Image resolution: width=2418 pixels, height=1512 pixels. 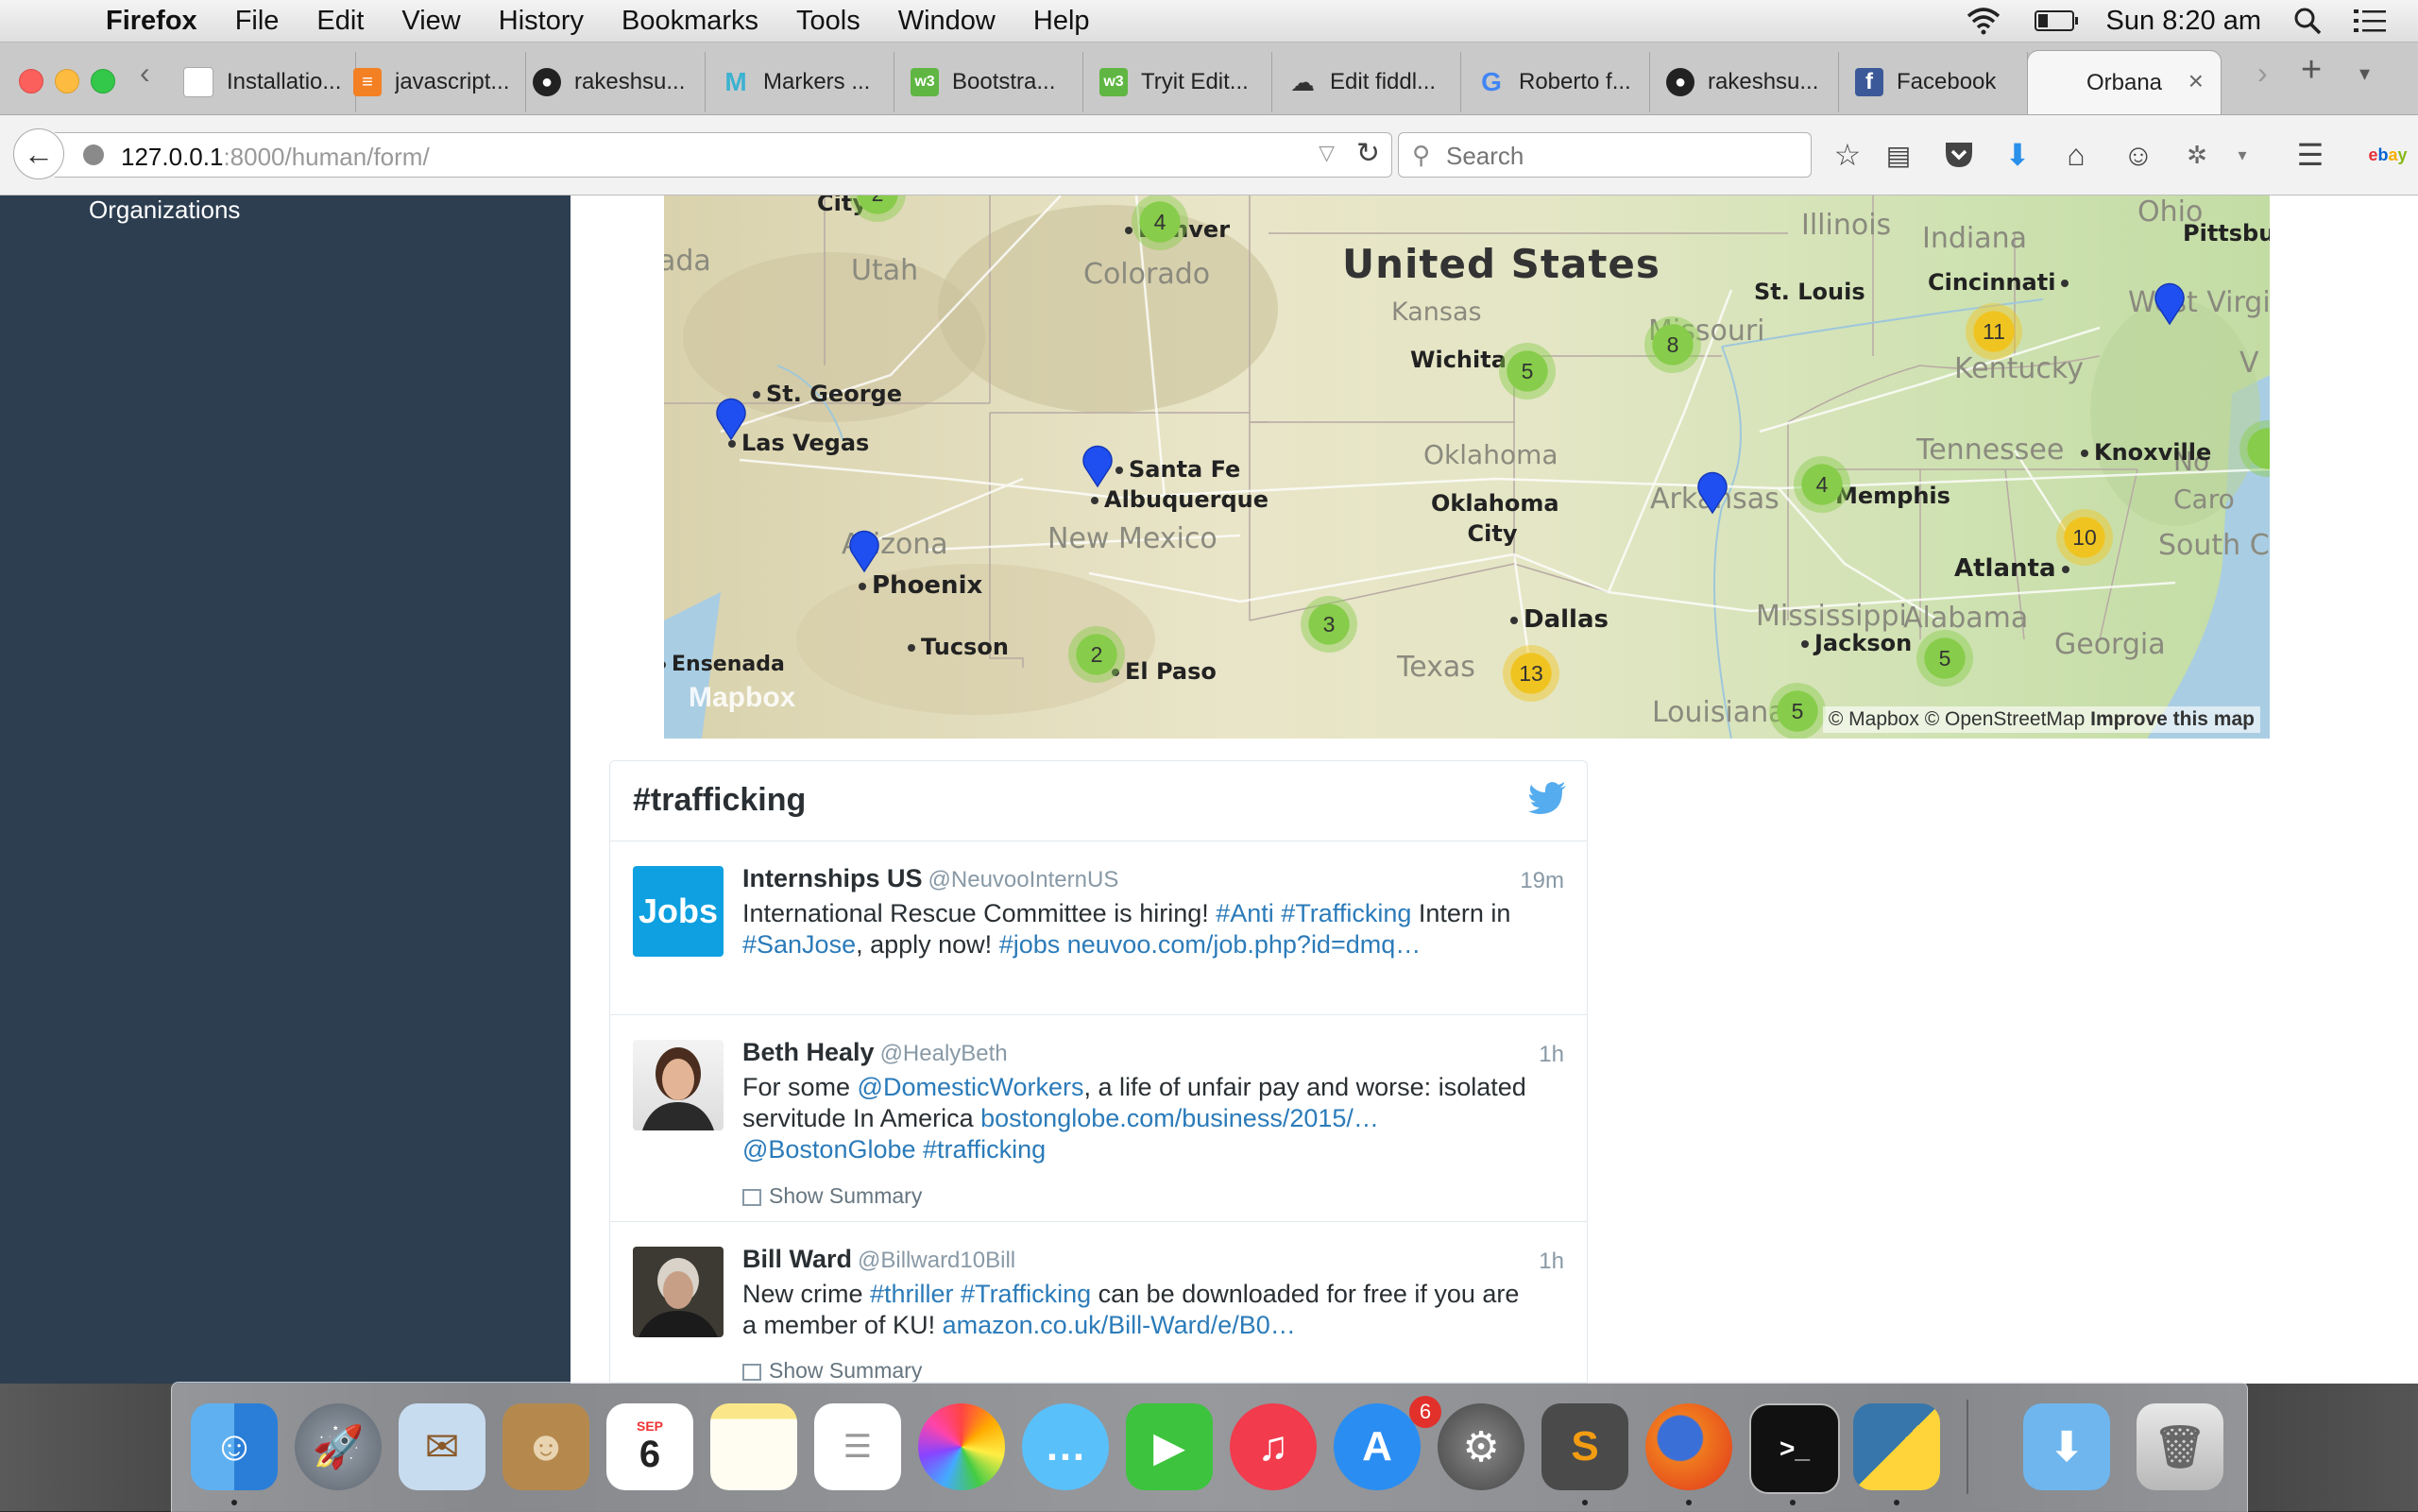 I want to click on firebug-icon: ✲, so click(x=2197, y=155).